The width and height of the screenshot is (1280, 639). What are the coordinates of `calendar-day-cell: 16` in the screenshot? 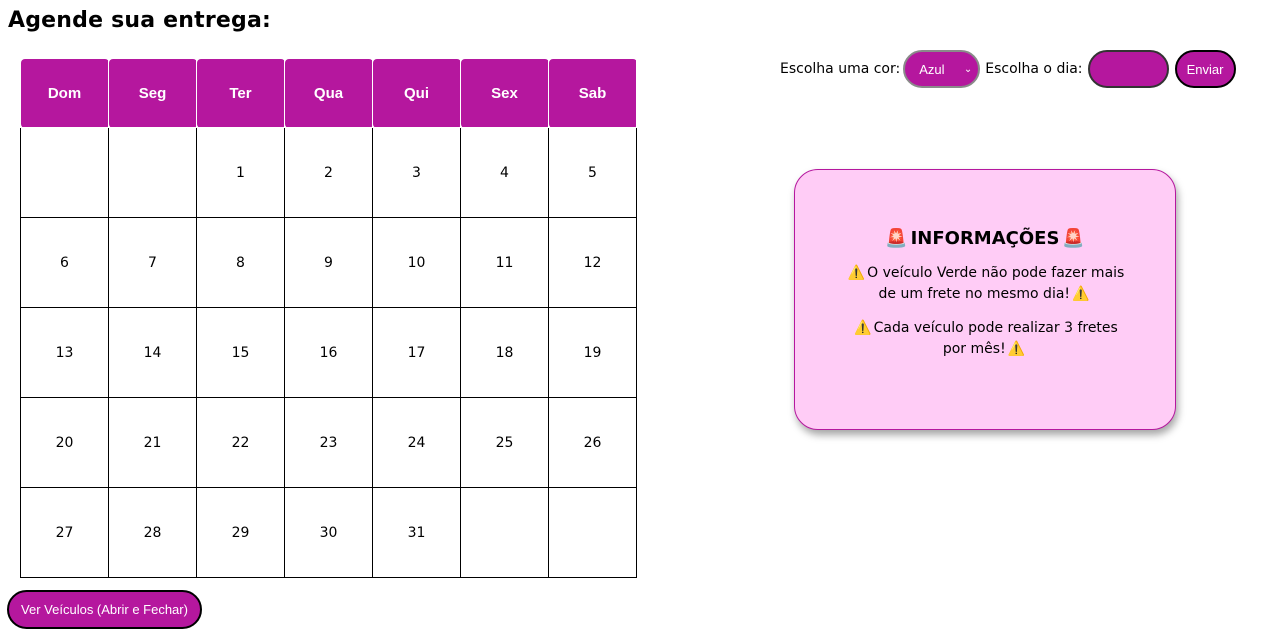 It's located at (328, 352).